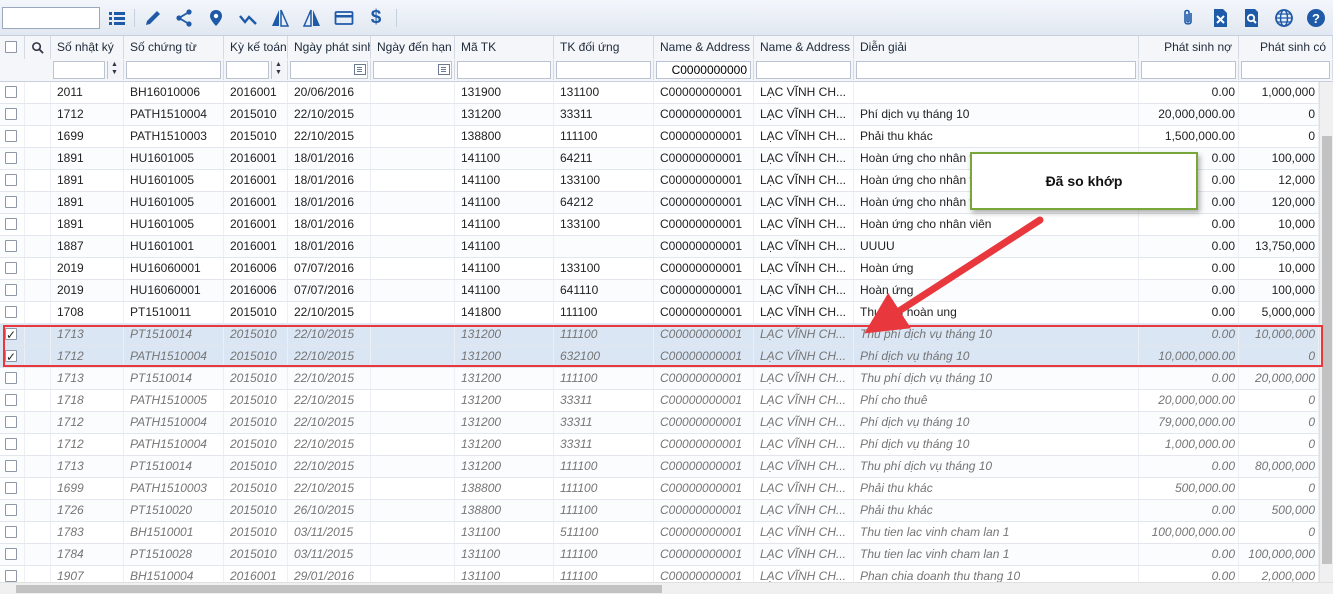  What do you see at coordinates (87, 47) in the screenshot?
I see `col-header-so-nhat-ky: Số nhật ký` at bounding box center [87, 47].